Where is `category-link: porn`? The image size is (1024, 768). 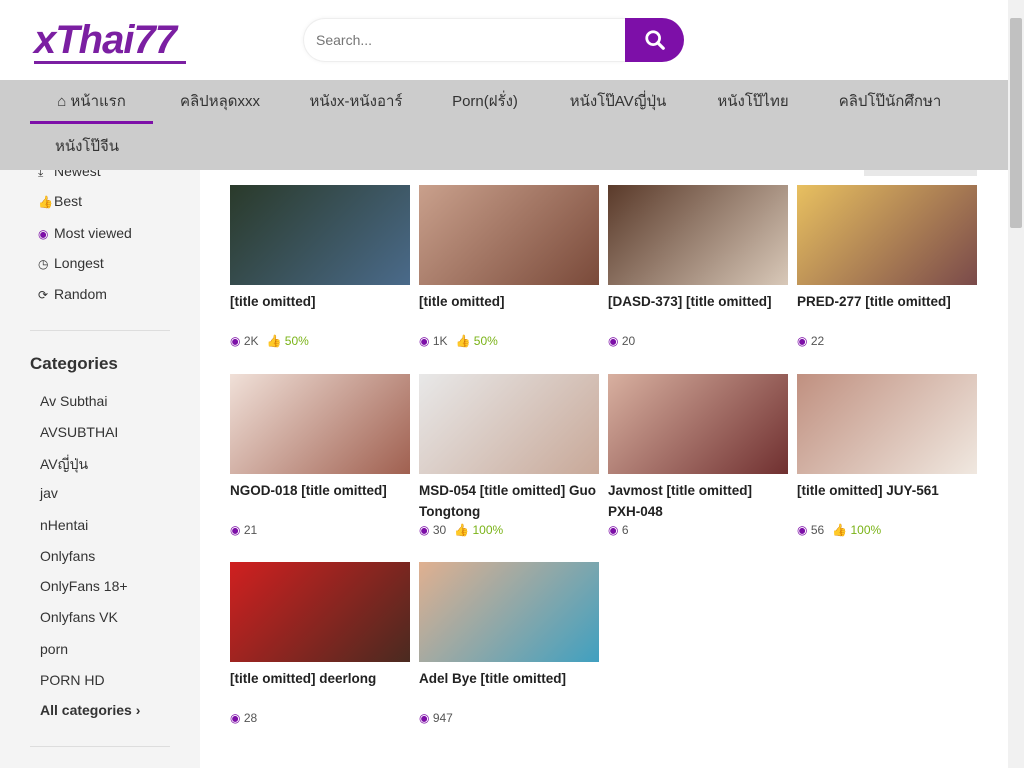
category-link: porn is located at coordinates (54, 649).